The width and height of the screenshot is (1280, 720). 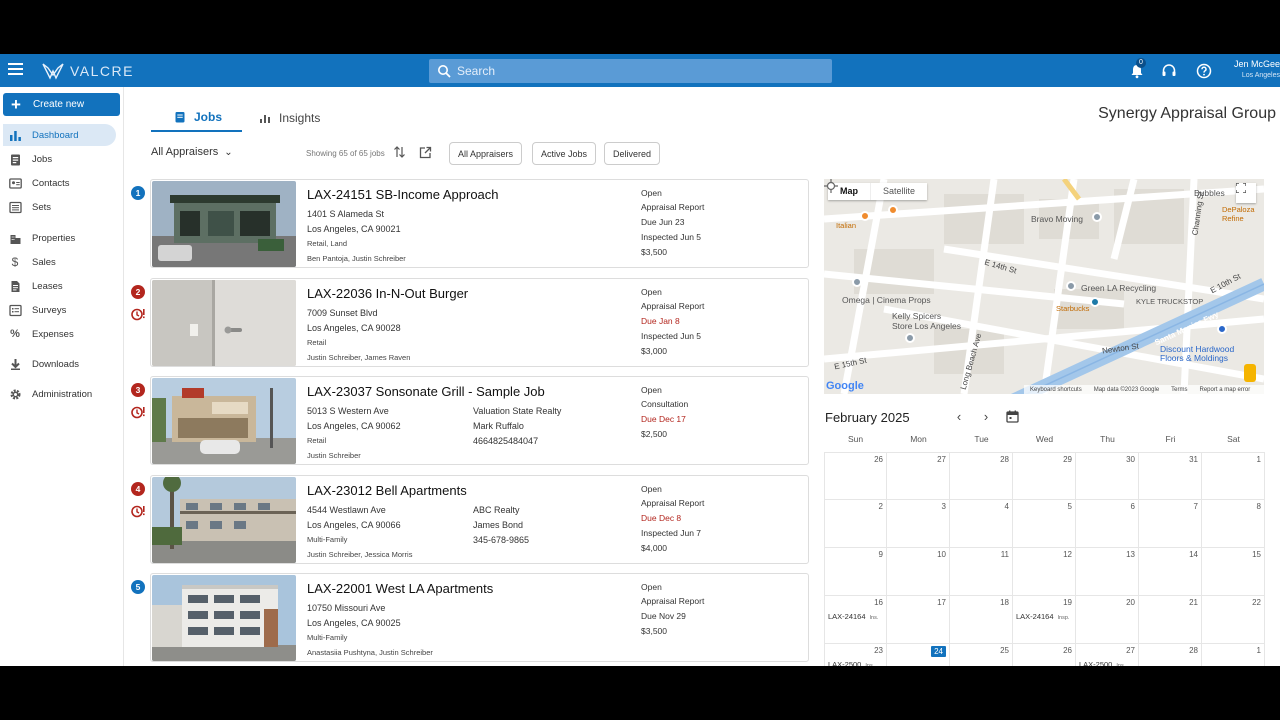 What do you see at coordinates (59, 334) in the screenshot?
I see `sidebar-item-expenses: % Expenses` at bounding box center [59, 334].